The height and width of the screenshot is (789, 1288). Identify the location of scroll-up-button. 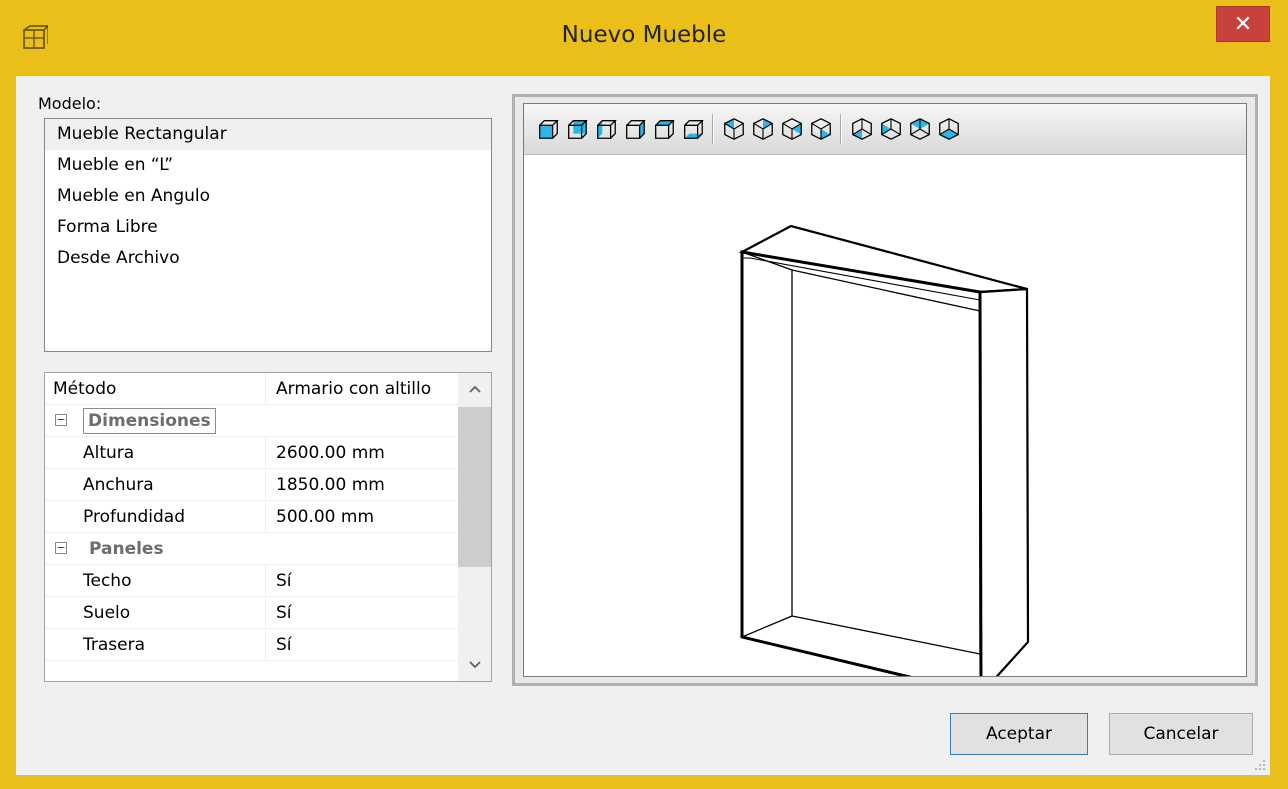
(474, 389).